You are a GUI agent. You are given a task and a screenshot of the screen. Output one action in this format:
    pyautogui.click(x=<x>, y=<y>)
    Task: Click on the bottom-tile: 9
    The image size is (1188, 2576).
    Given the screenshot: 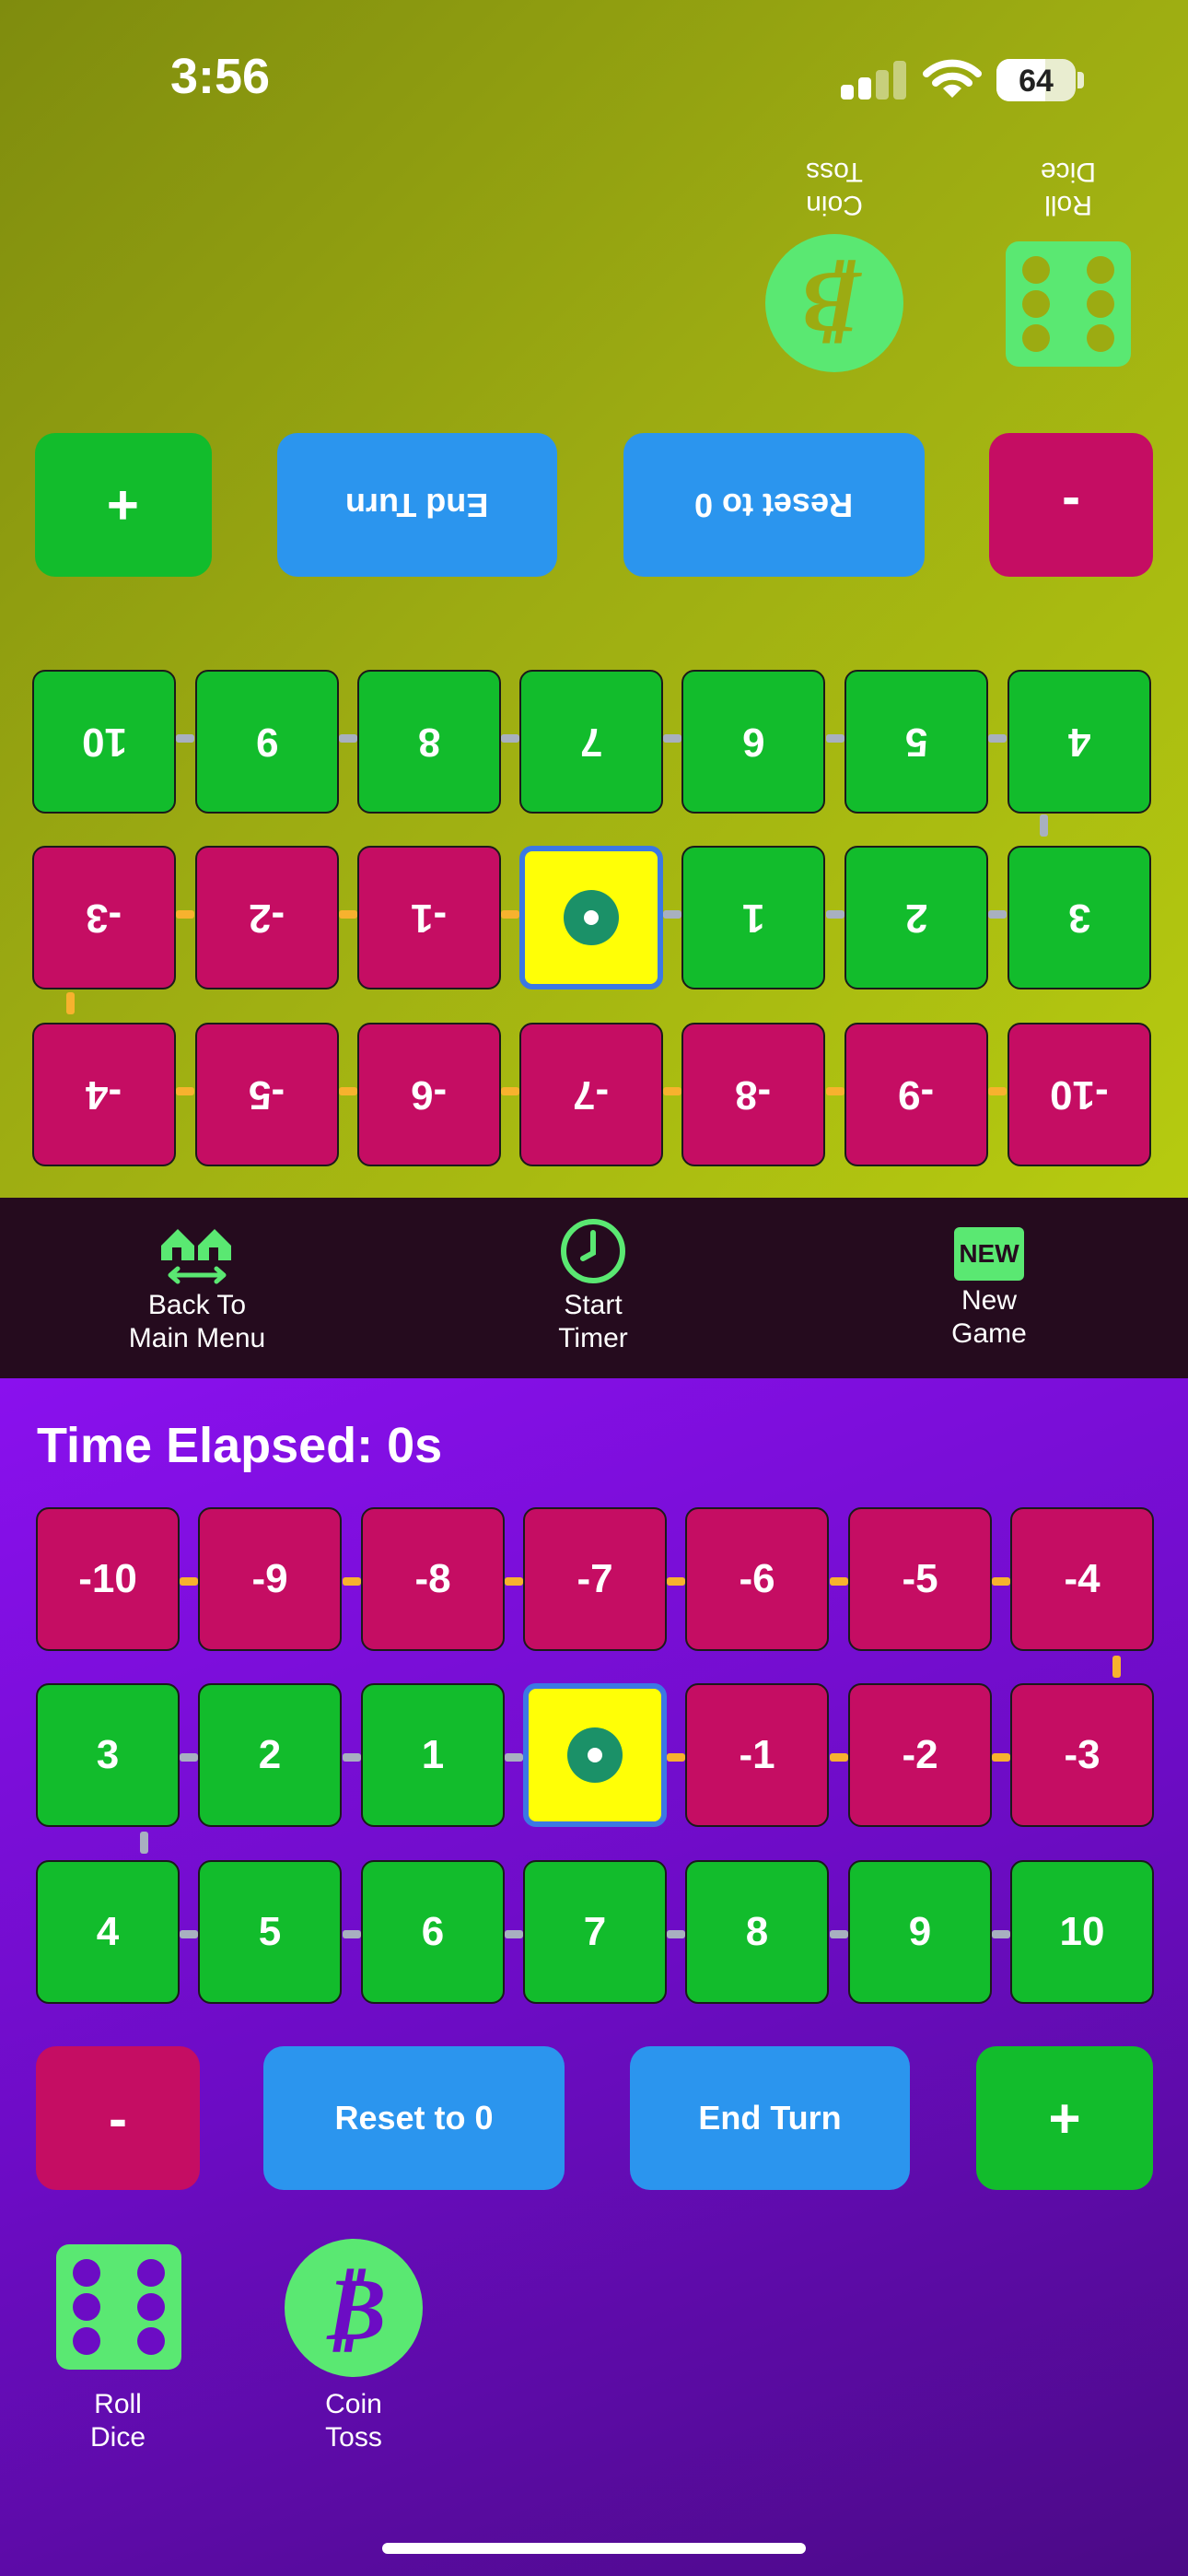 What is the action you would take?
    pyautogui.click(x=920, y=1932)
    